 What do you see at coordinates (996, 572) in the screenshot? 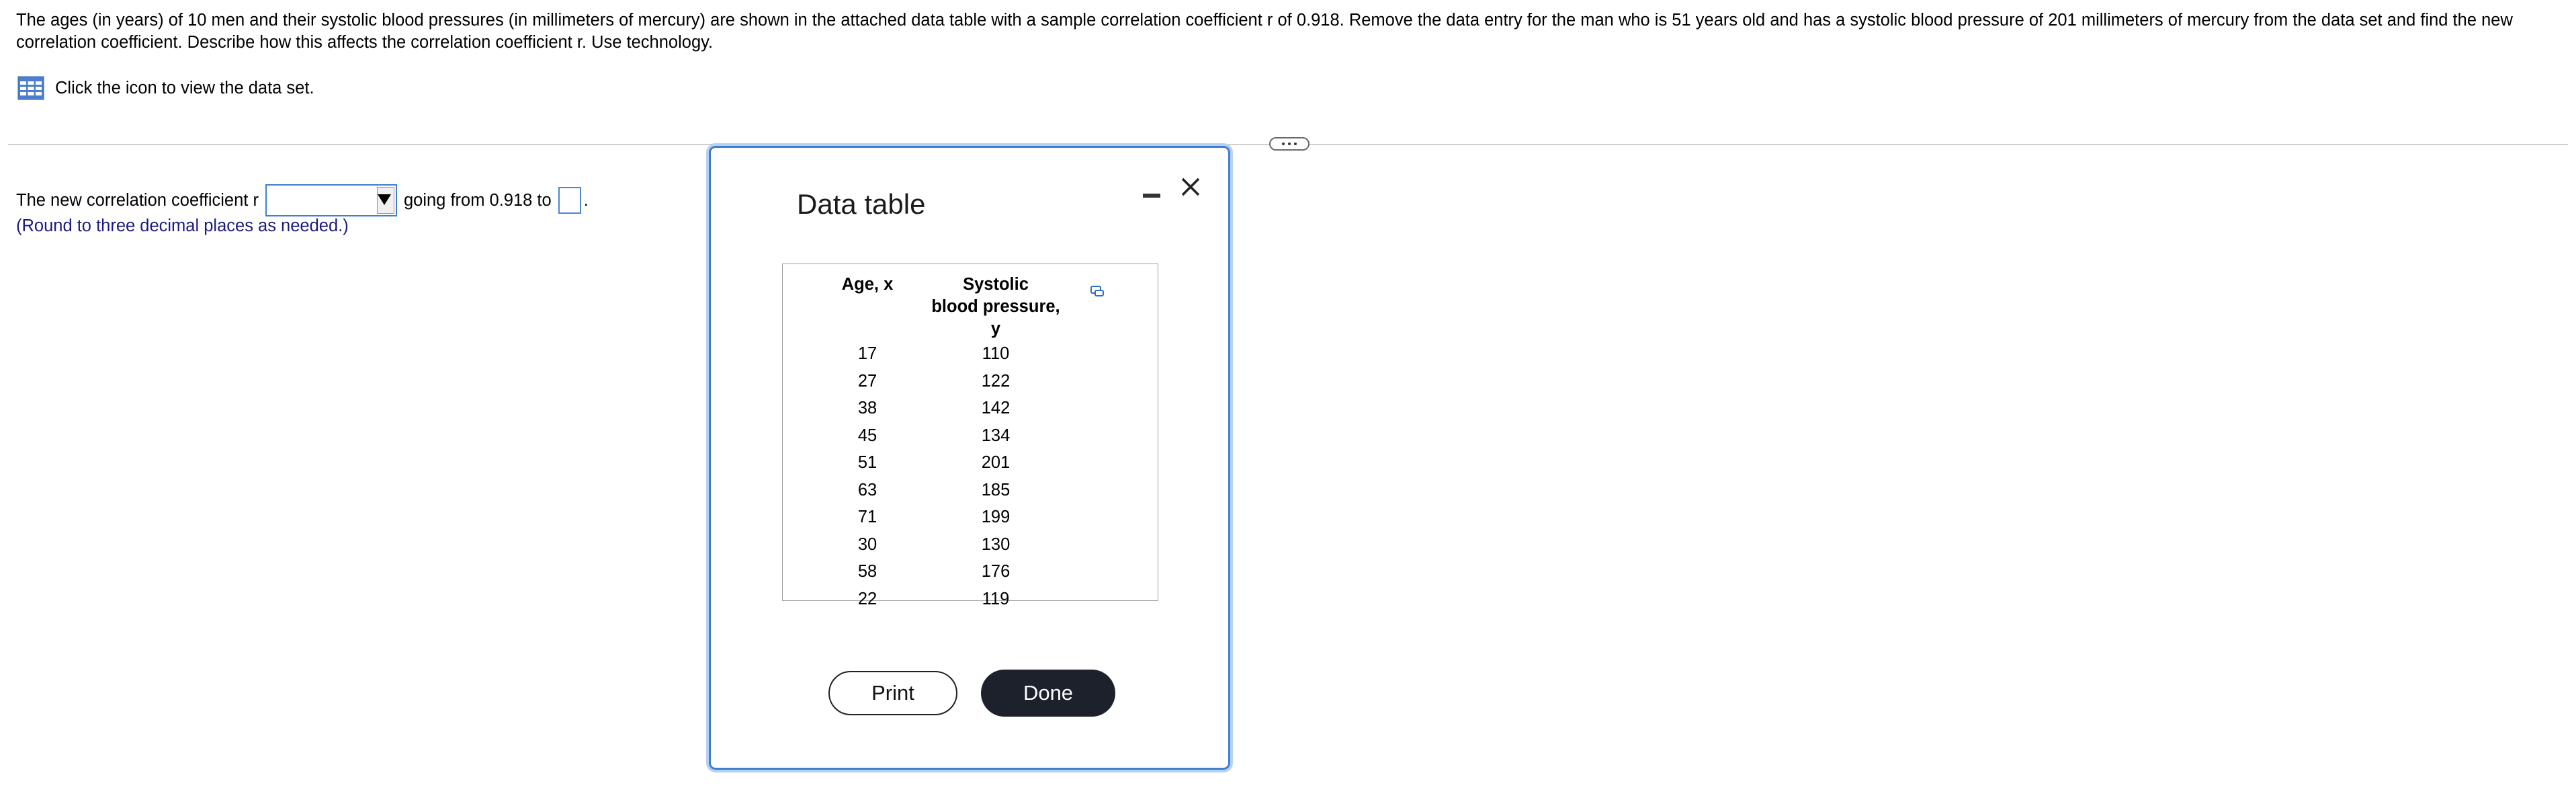
I see `bp-cell: 176` at bounding box center [996, 572].